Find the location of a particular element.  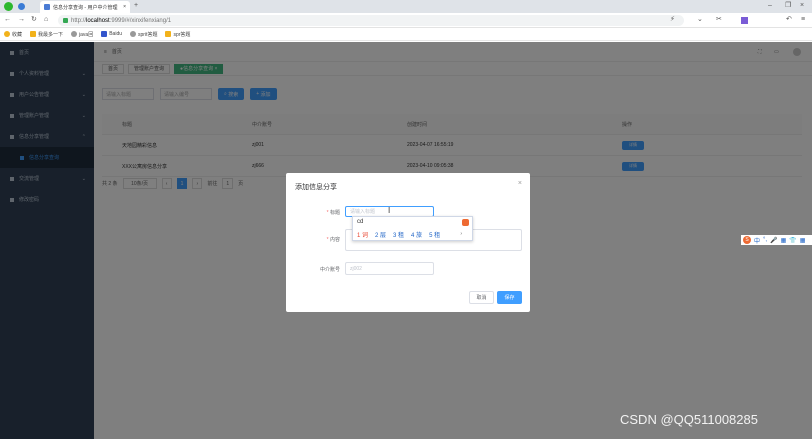

ime-next-page-icon: › is located at coordinates (461, 234).